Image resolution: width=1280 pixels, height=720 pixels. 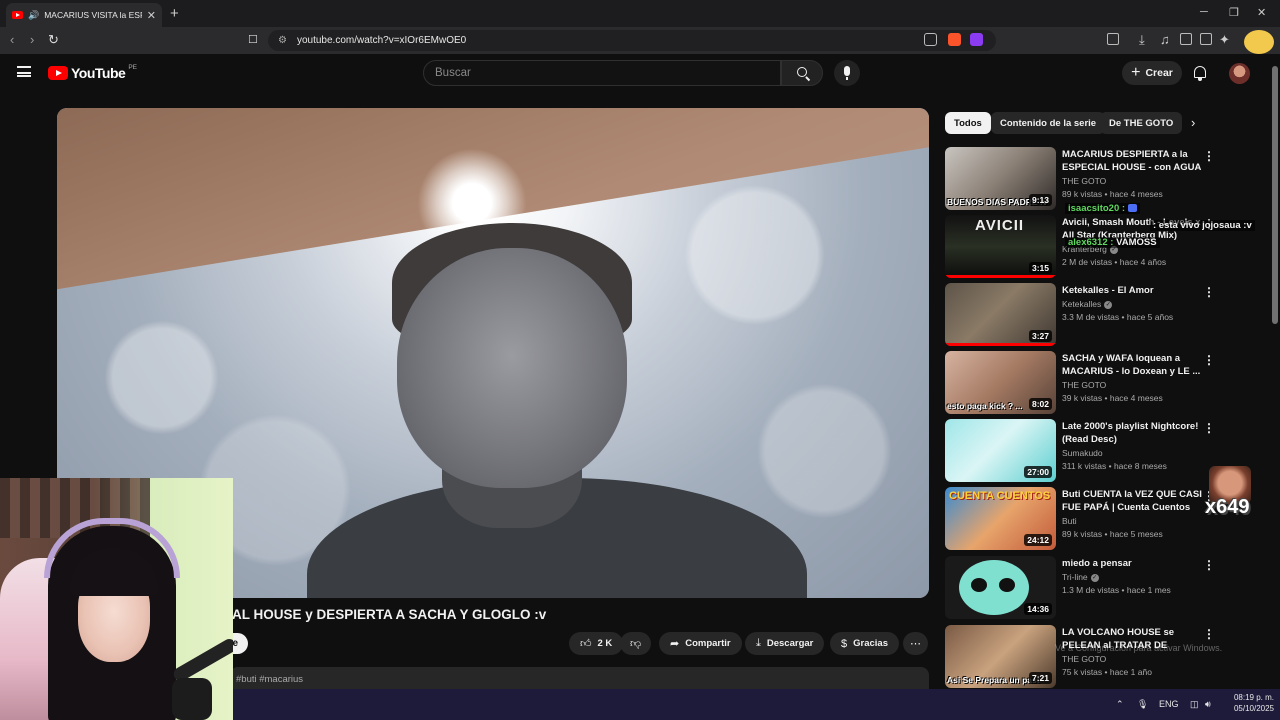 What do you see at coordinates (1200, 73) in the screenshot?
I see `notifications-bell-icon` at bounding box center [1200, 73].